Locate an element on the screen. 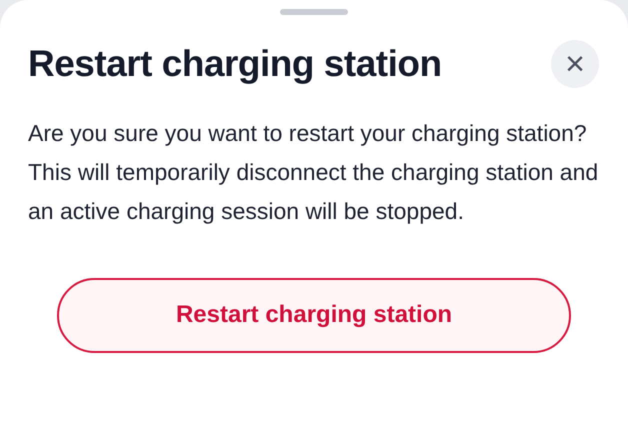 Image resolution: width=628 pixels, height=436 pixels. close-button: × is located at coordinates (575, 64).